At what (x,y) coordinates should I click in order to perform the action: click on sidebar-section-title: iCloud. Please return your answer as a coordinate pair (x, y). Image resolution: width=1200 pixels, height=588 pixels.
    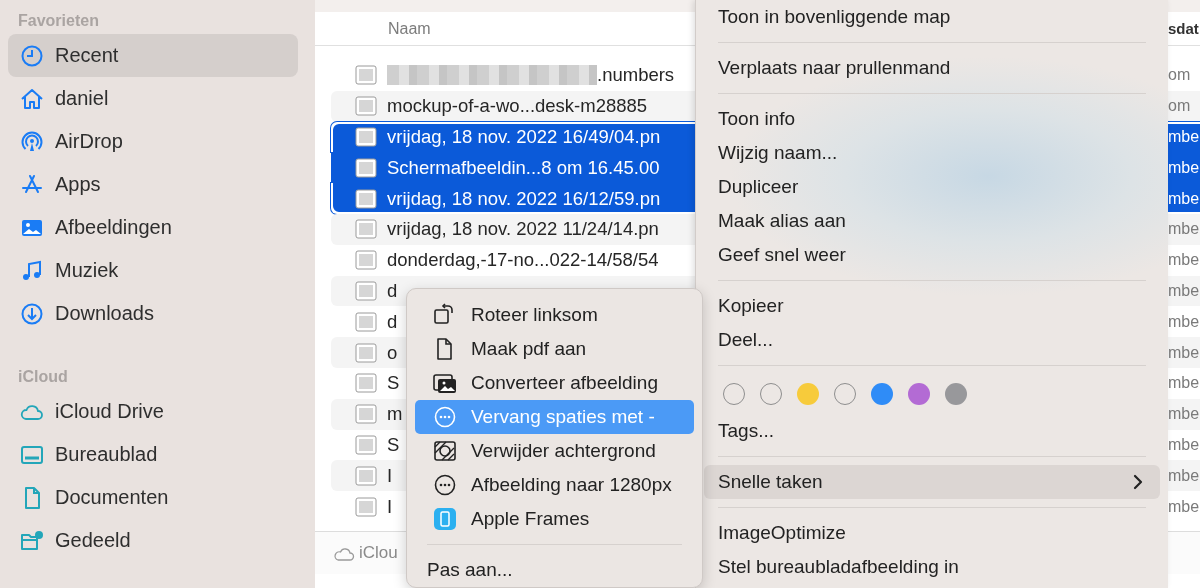
    Looking at the image, I should click on (43, 377).